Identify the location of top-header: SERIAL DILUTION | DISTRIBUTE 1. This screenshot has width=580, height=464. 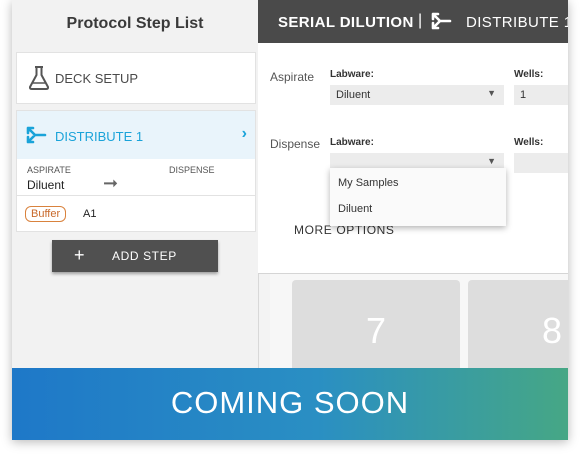
(413, 21).